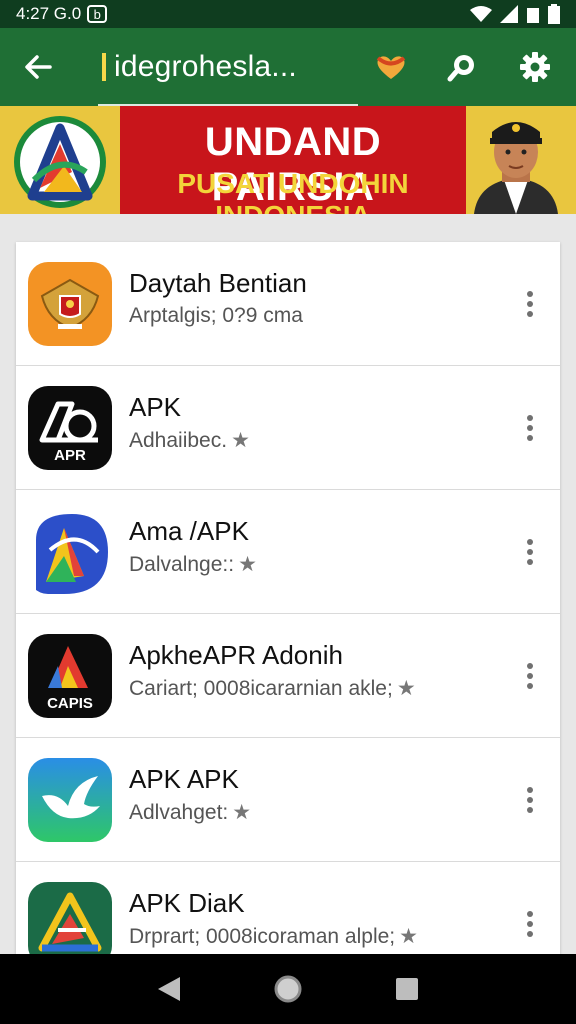 This screenshot has height=1024, width=576. I want to click on nav-recents-icon, so click(407, 989).